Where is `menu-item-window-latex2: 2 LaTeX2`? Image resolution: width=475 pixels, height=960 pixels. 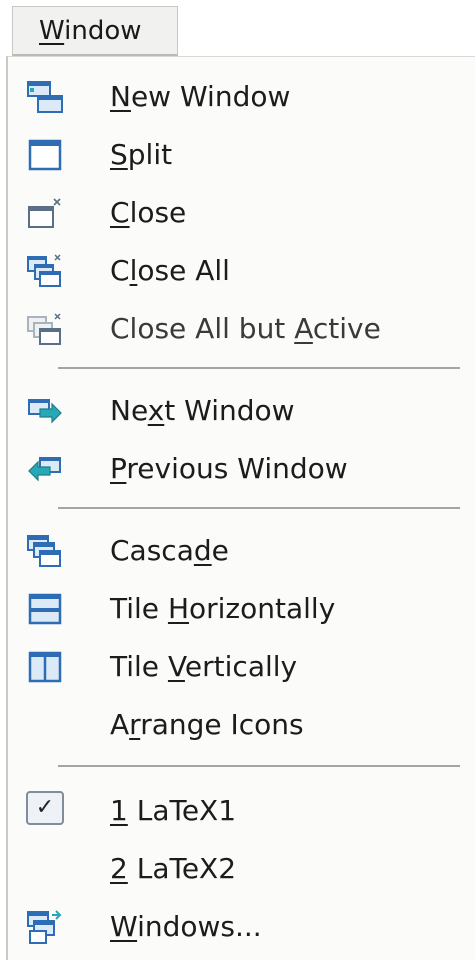
menu-item-window-latex2: 2 LaTeX2 is located at coordinates (241, 869).